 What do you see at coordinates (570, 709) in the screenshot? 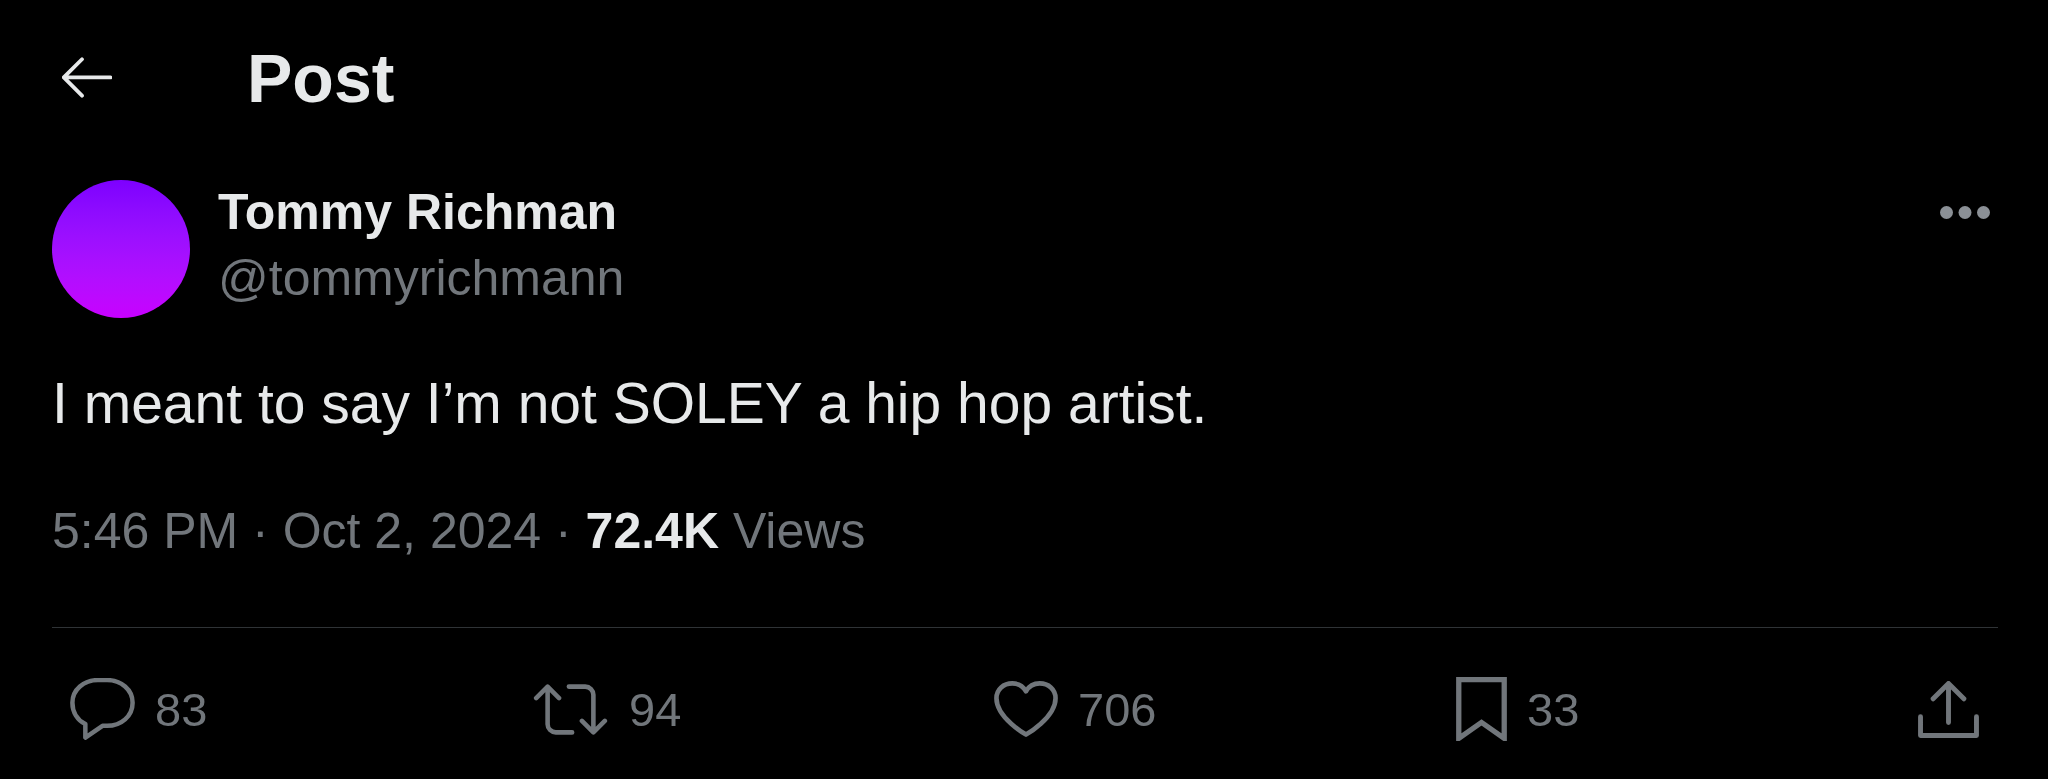
I see `repost-arrows-icon` at bounding box center [570, 709].